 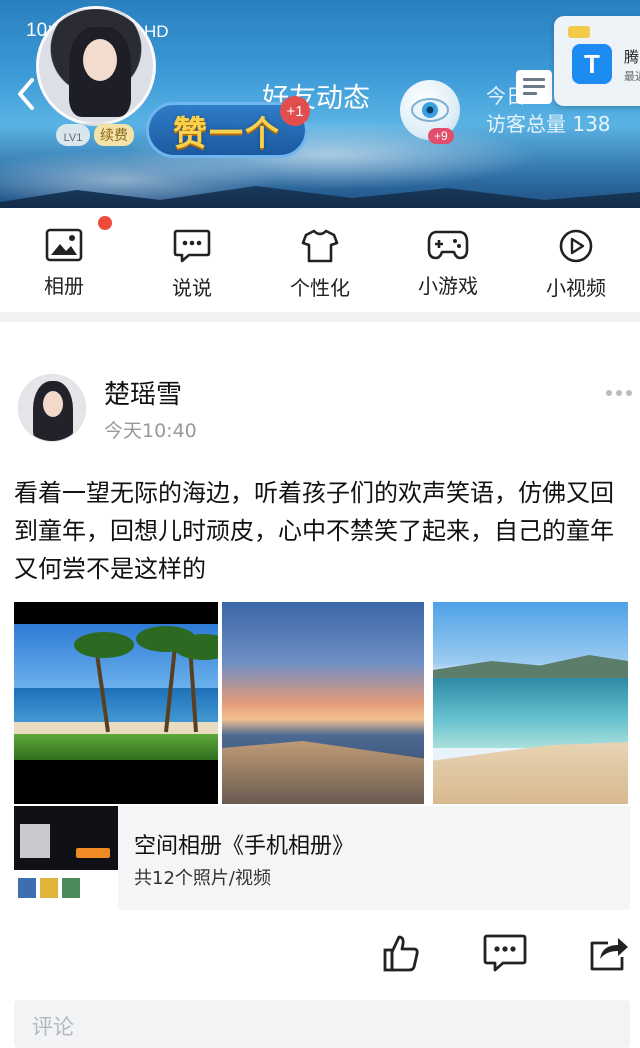 I want to click on quick-nav-album: 相册, so click(x=64, y=260).